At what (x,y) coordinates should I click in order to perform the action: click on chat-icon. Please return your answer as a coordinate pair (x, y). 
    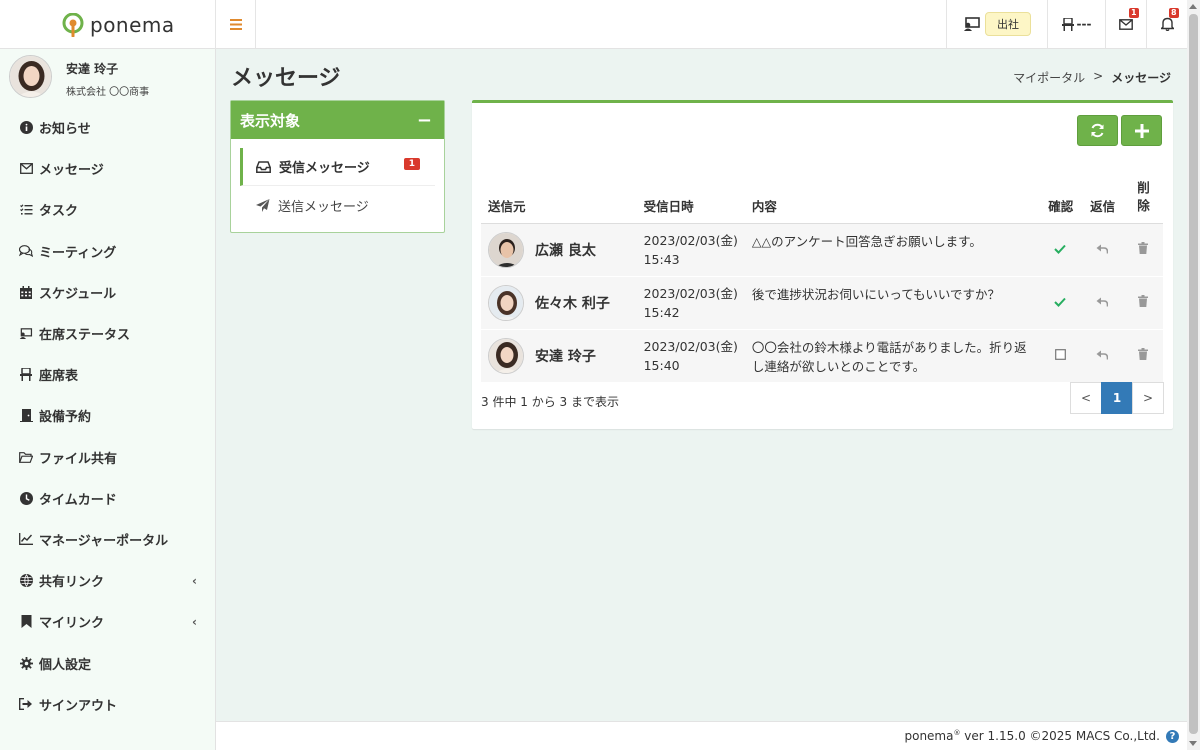
    Looking at the image, I should click on (26, 251).